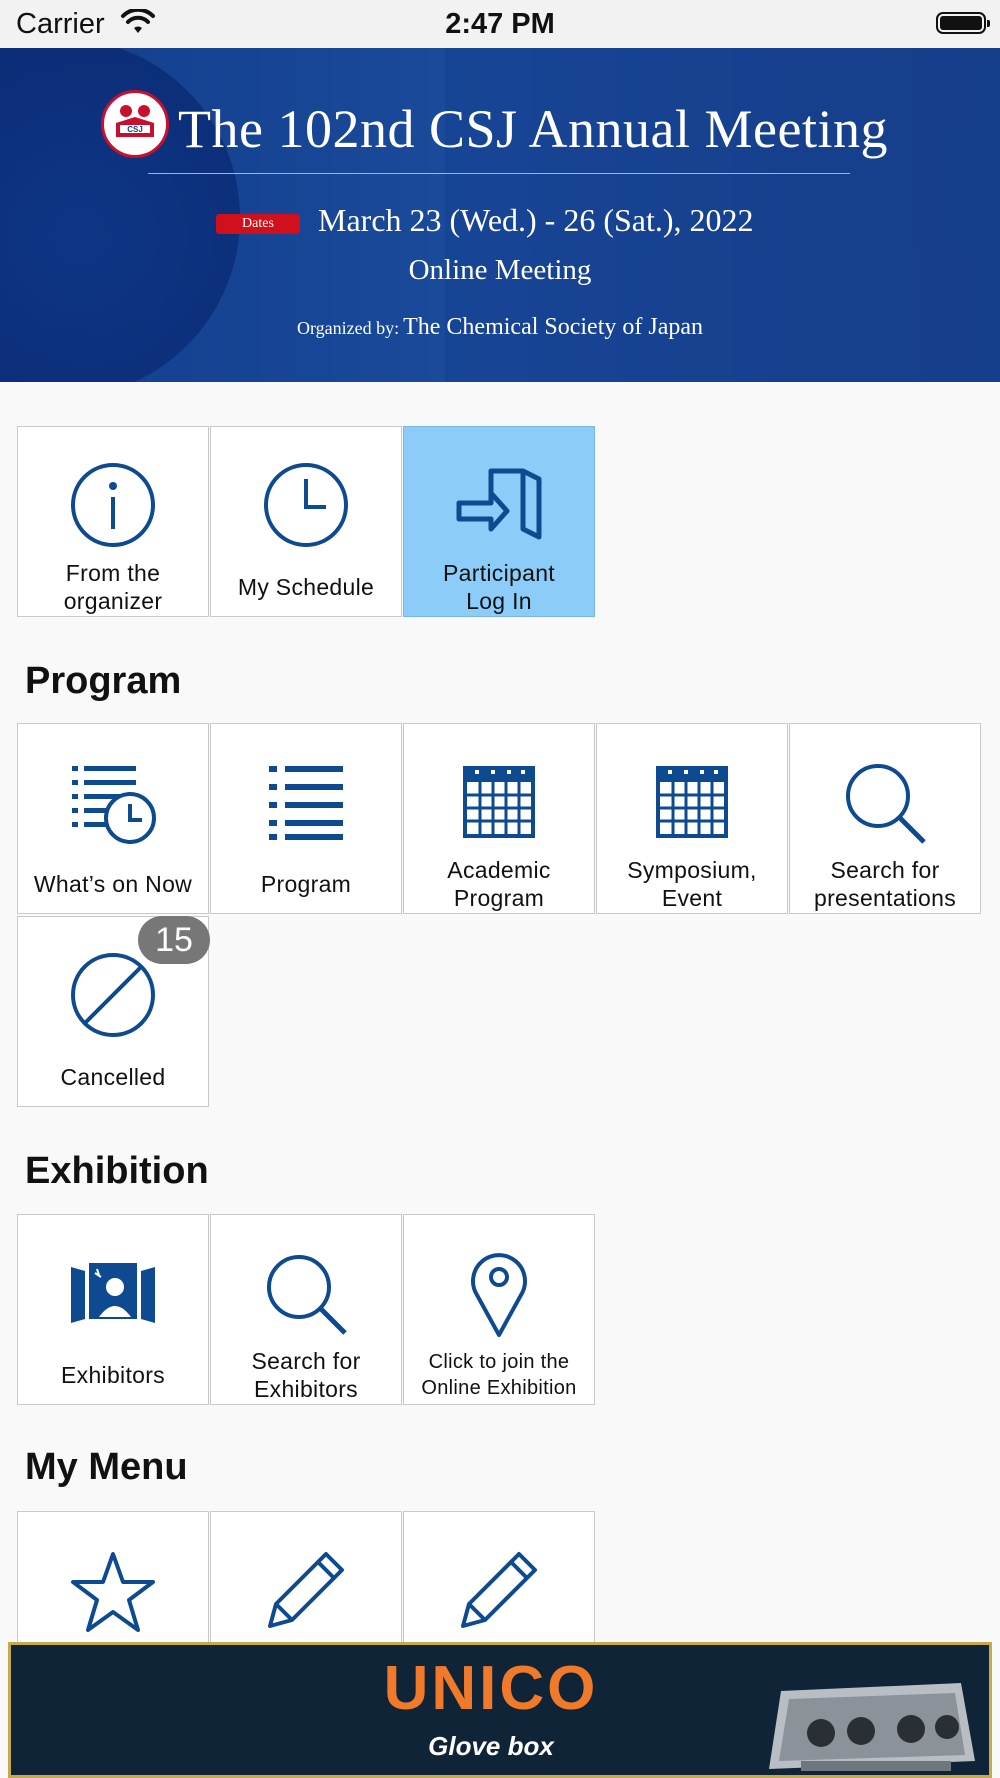  Describe the element at coordinates (135, 129) in the screenshot. I see `svg-text: CSJ` at that location.